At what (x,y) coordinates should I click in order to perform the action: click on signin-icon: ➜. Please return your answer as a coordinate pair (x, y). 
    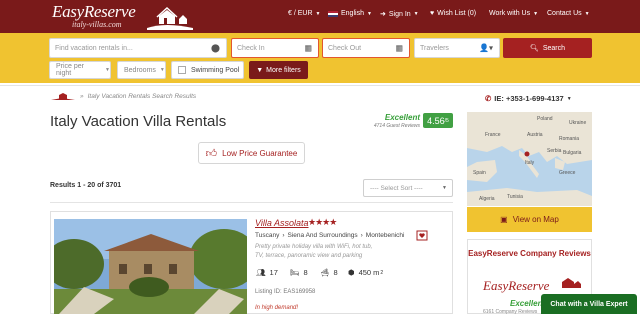
    Looking at the image, I should click on (383, 14).